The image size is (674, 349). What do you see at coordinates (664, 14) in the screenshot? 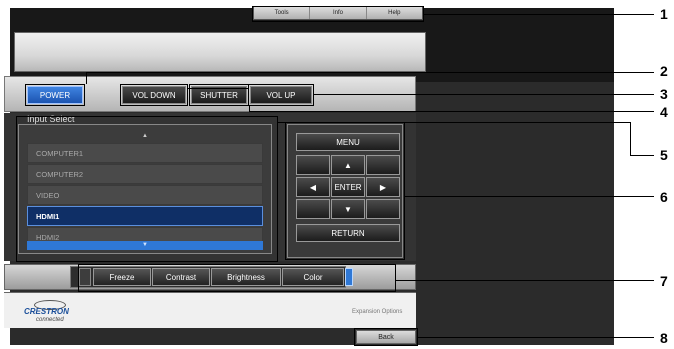
I see `callout-number-1: 1` at bounding box center [664, 14].